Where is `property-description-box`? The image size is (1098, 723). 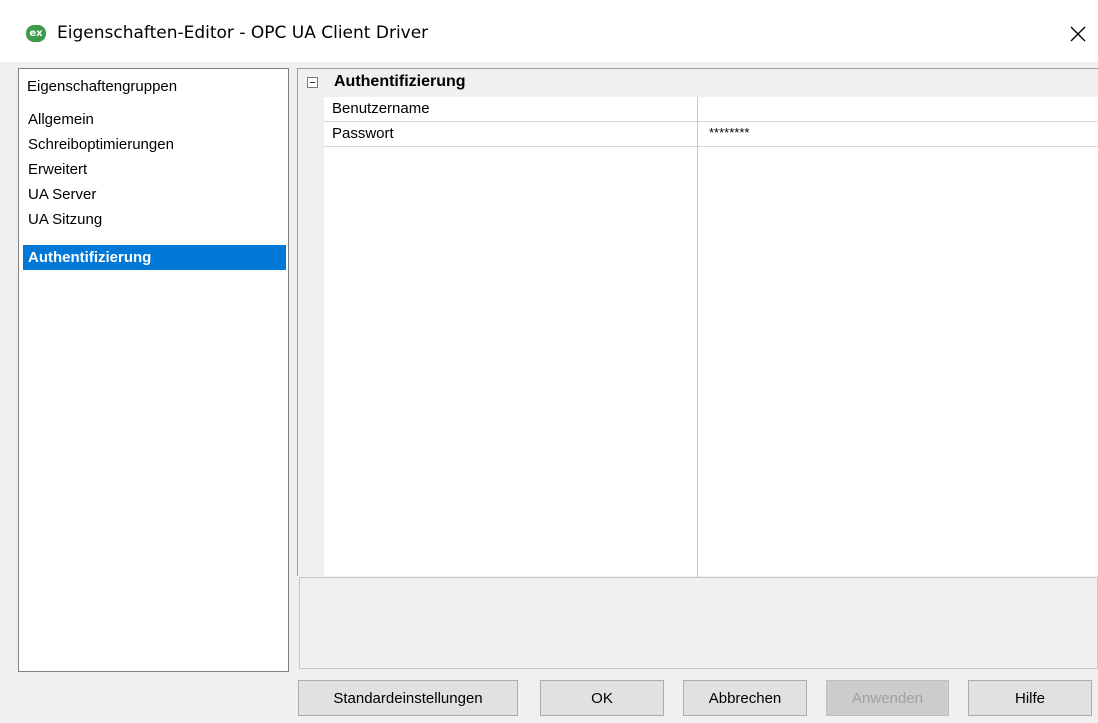
property-description-box is located at coordinates (698, 623).